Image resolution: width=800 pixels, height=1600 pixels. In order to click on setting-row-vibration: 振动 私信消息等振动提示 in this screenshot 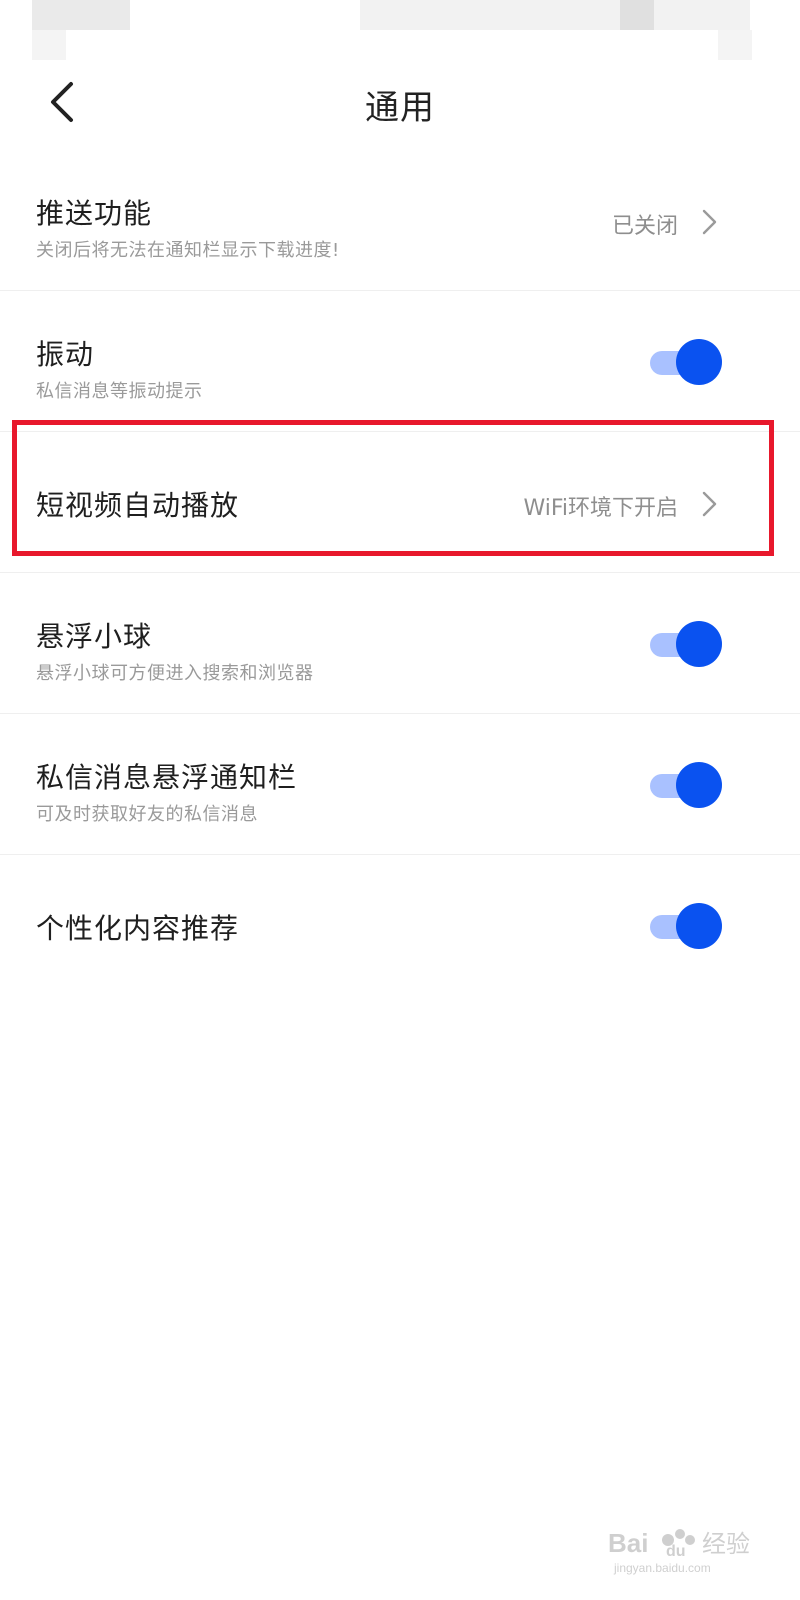, I will do `click(400, 361)`.